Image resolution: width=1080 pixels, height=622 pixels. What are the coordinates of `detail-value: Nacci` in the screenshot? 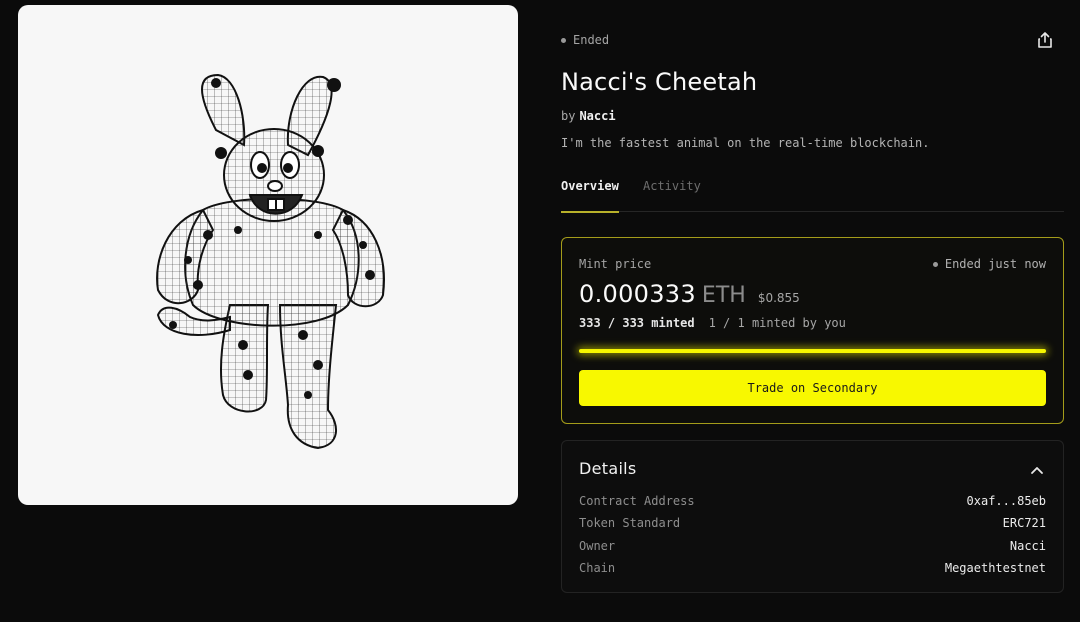 It's located at (1028, 546).